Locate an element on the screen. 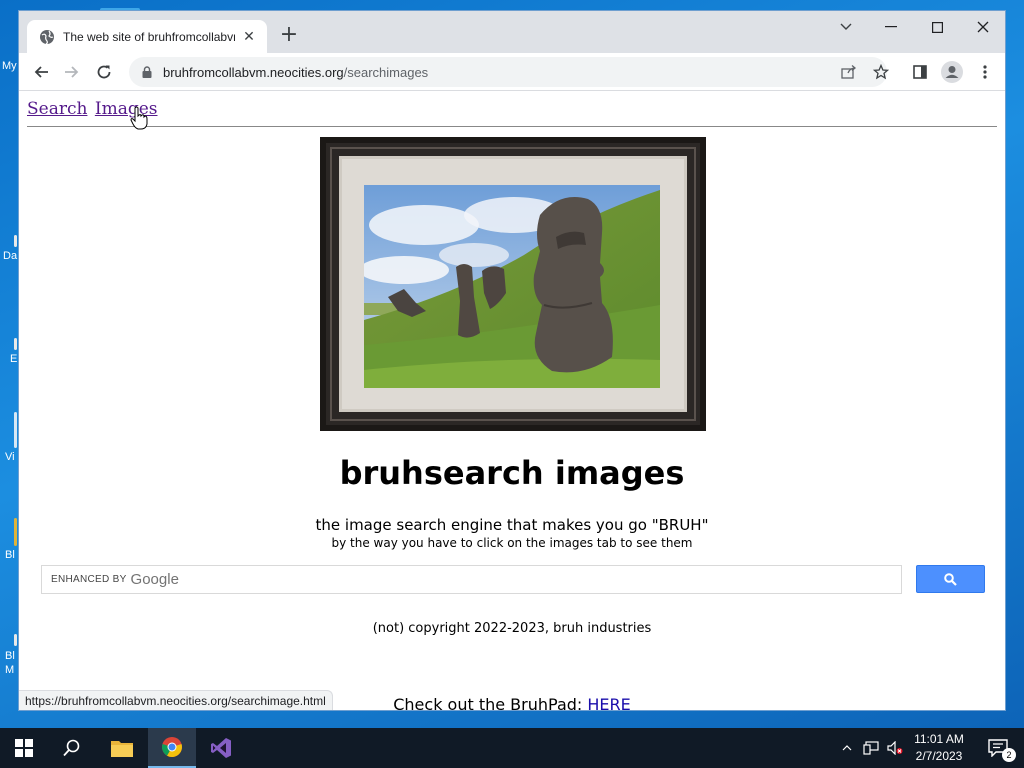  file-explorer-button is located at coordinates (122, 748).